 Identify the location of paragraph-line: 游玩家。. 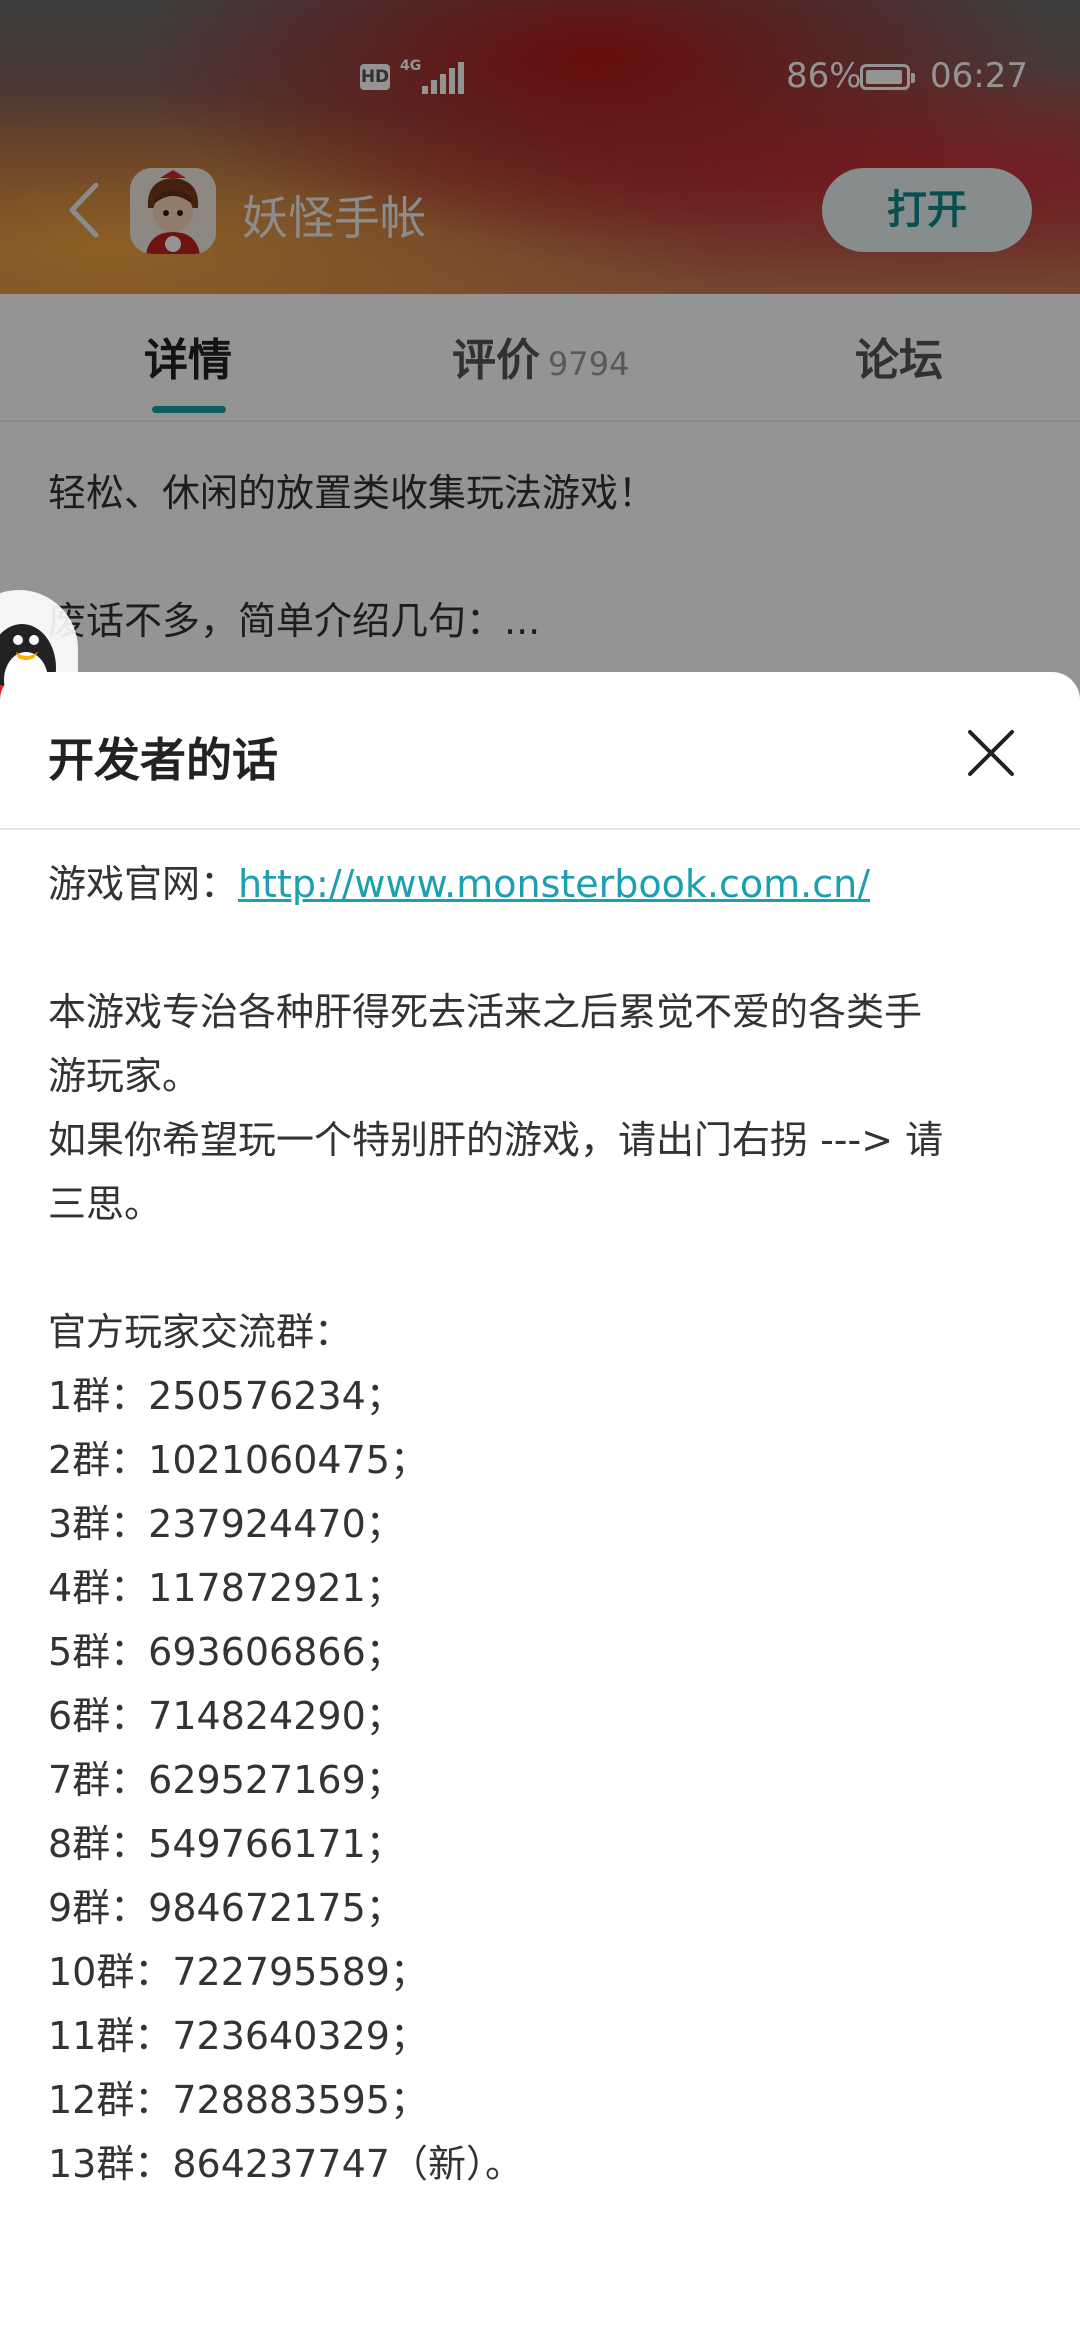
(124, 1076).